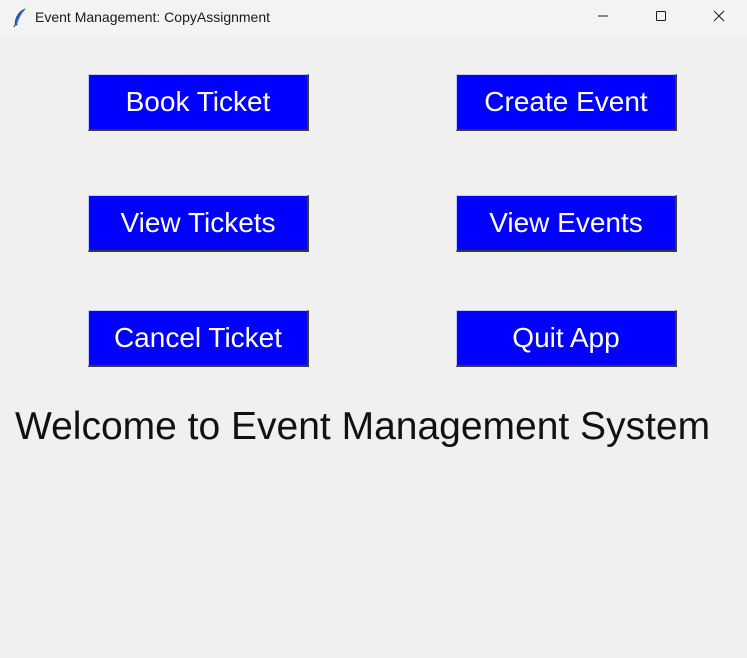  I want to click on close-button, so click(718, 18).